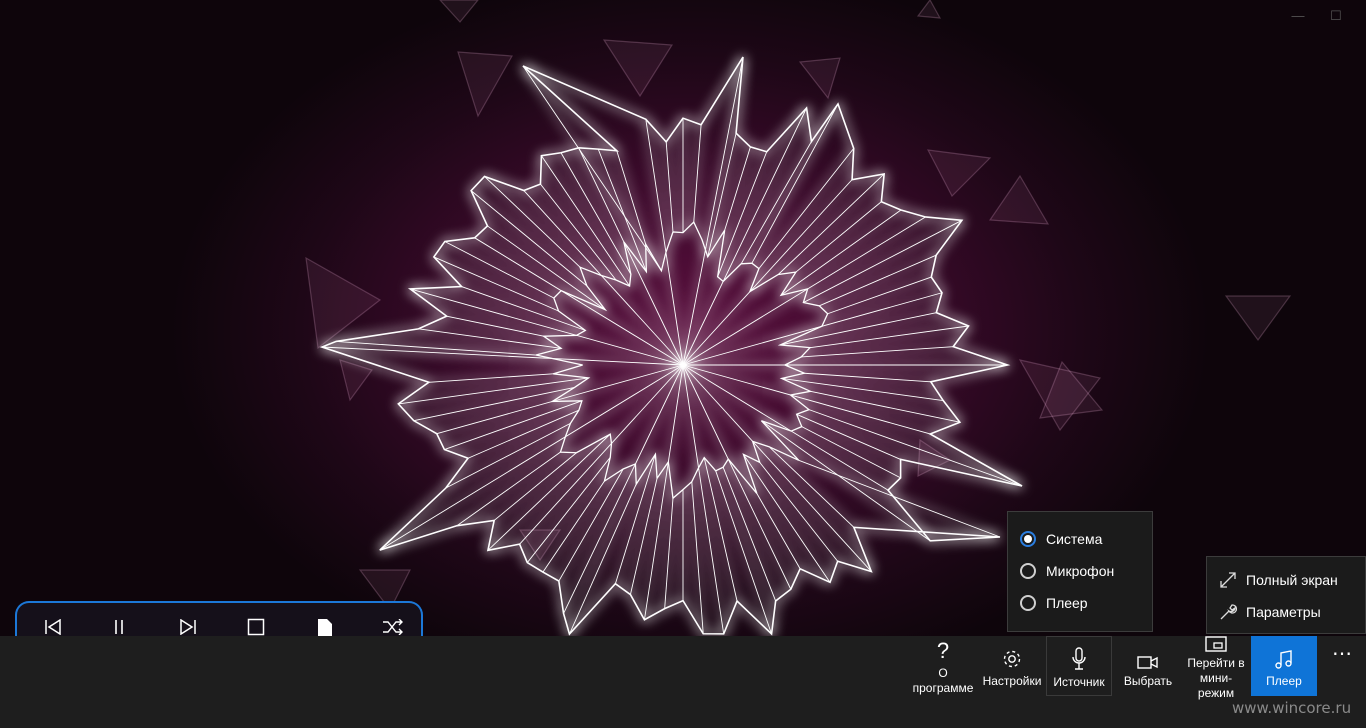 The height and width of the screenshot is (728, 1366). Describe the element at coordinates (1283, 659) in the screenshot. I see `music-note-icon` at that location.